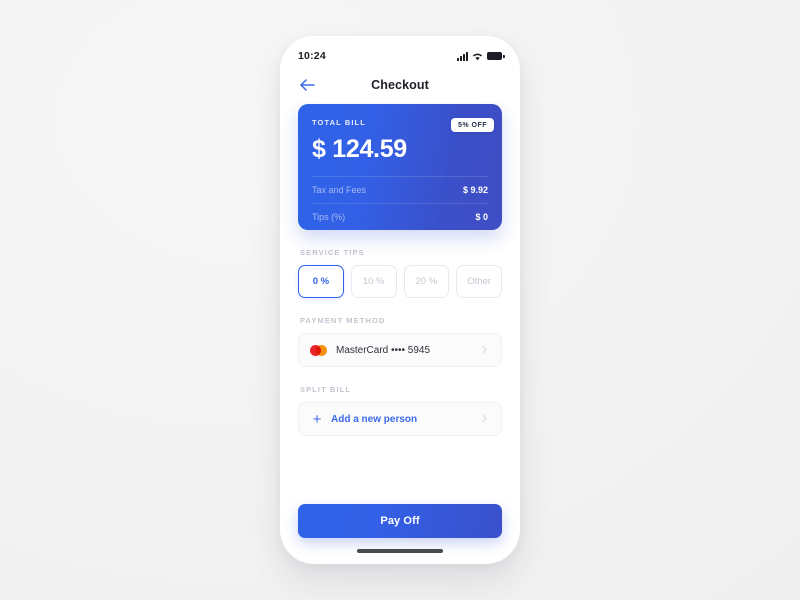 This screenshot has height=600, width=800. What do you see at coordinates (312, 56) in the screenshot?
I see `status-time: 10:24` at bounding box center [312, 56].